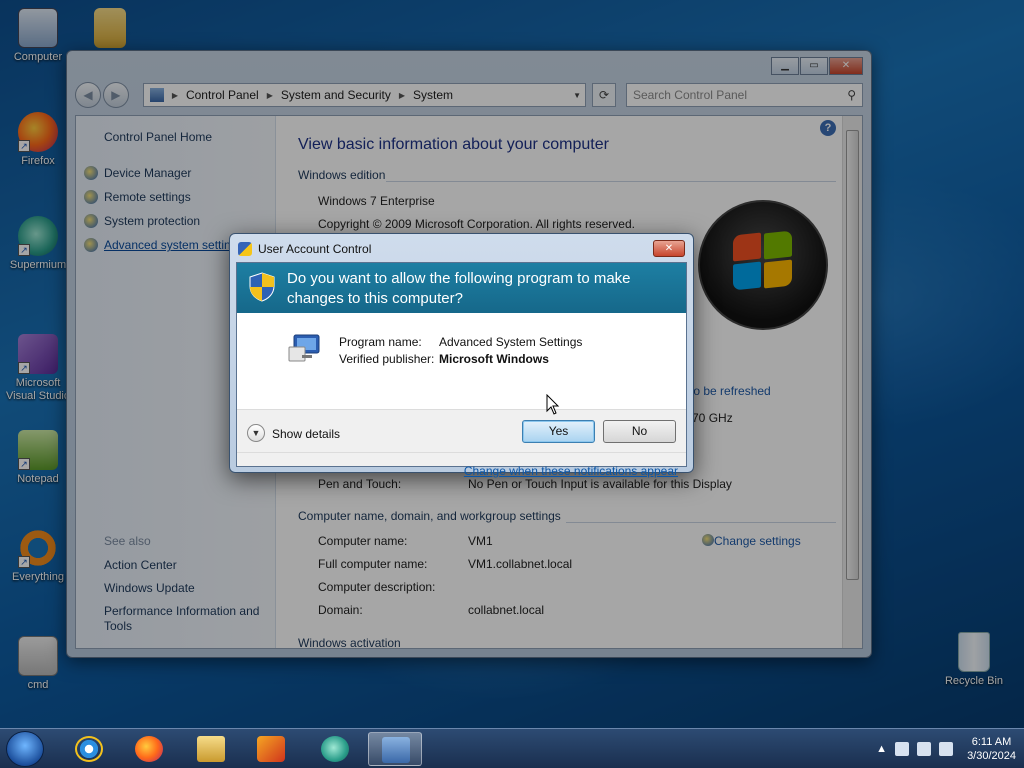  Describe the element at coordinates (494, 359) in the screenshot. I see `publisher-value: Microsoft Windows` at that location.